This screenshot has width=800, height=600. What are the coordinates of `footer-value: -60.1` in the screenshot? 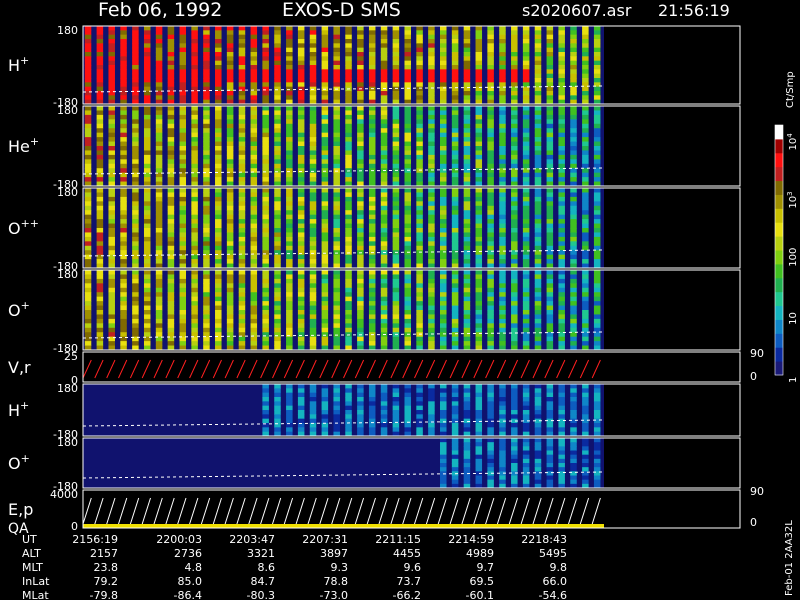 It's located at (480, 594).